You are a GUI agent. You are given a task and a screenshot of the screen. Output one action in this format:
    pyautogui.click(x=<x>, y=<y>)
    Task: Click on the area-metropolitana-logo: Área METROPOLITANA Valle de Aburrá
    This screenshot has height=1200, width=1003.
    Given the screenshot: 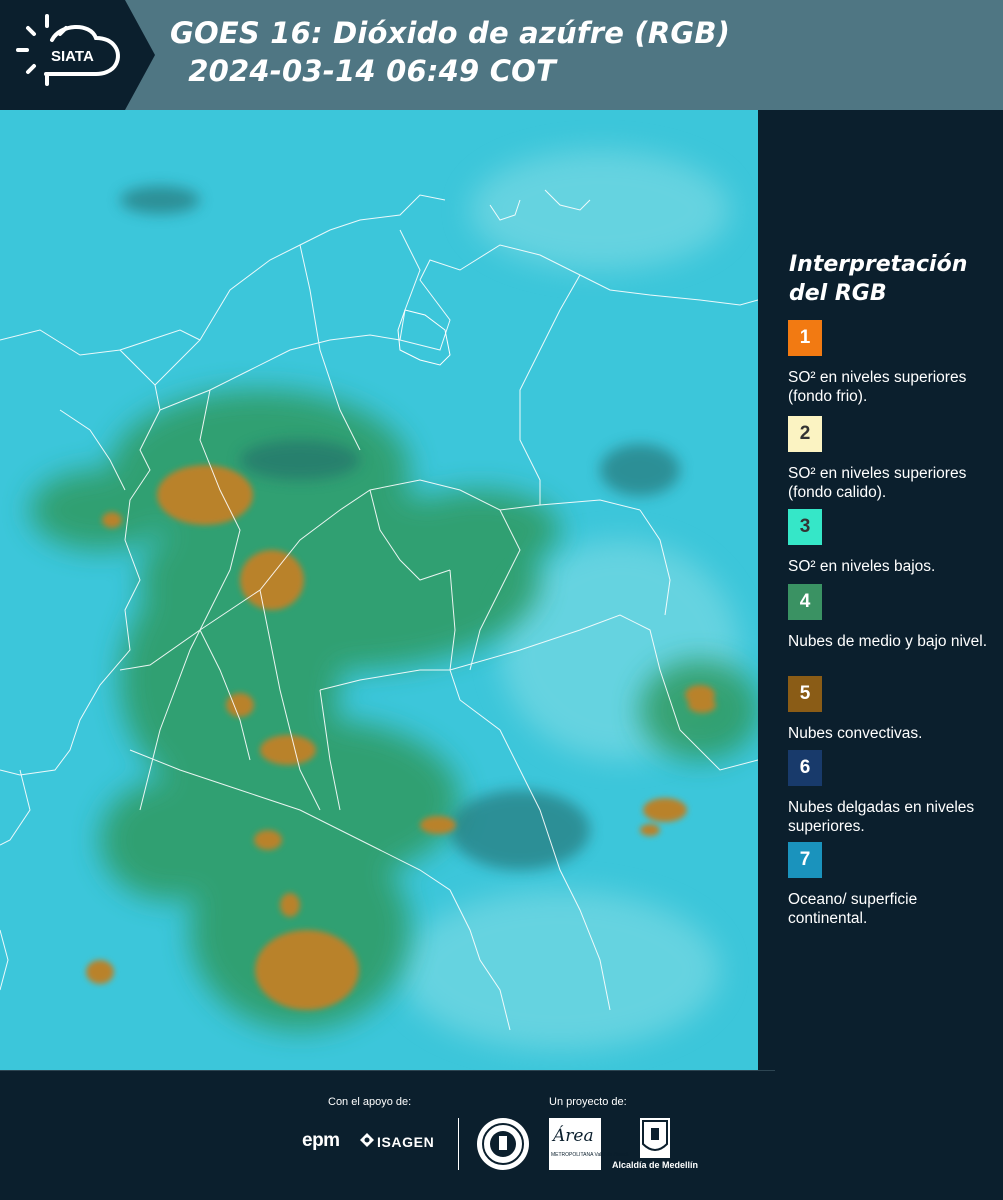 What is the action you would take?
    pyautogui.click(x=588, y=1144)
    